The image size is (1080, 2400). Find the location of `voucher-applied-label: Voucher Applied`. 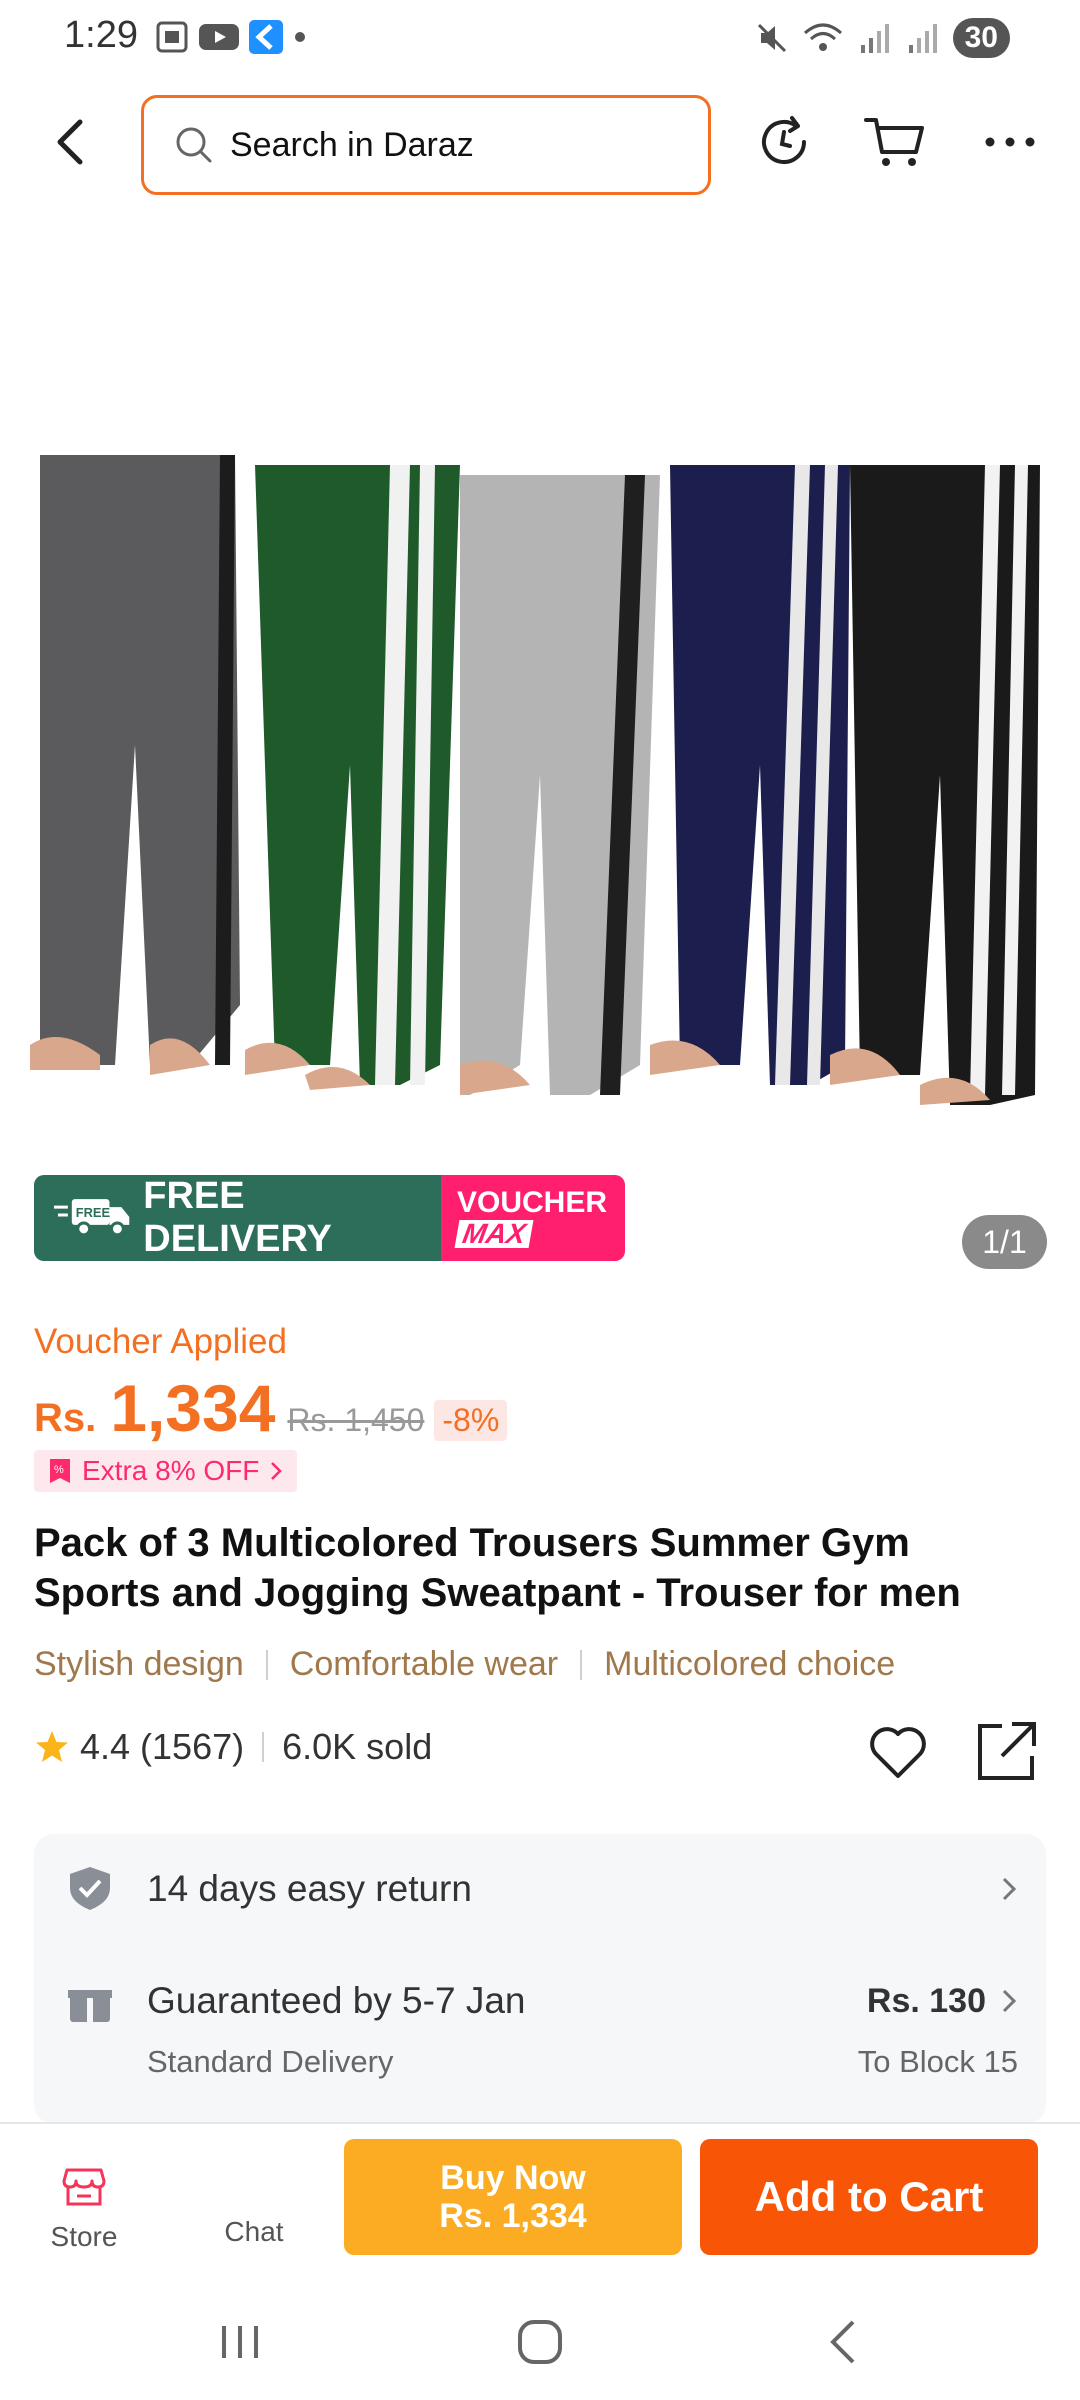

voucher-applied-label: Voucher Applied is located at coordinates (160, 1341).